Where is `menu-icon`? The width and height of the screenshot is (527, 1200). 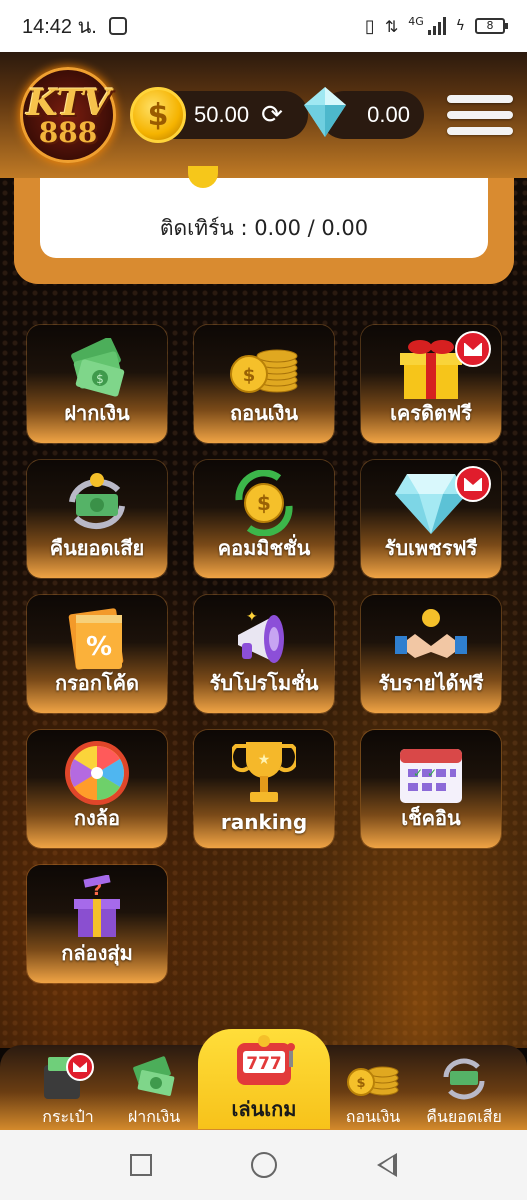 menu-icon is located at coordinates (480, 115).